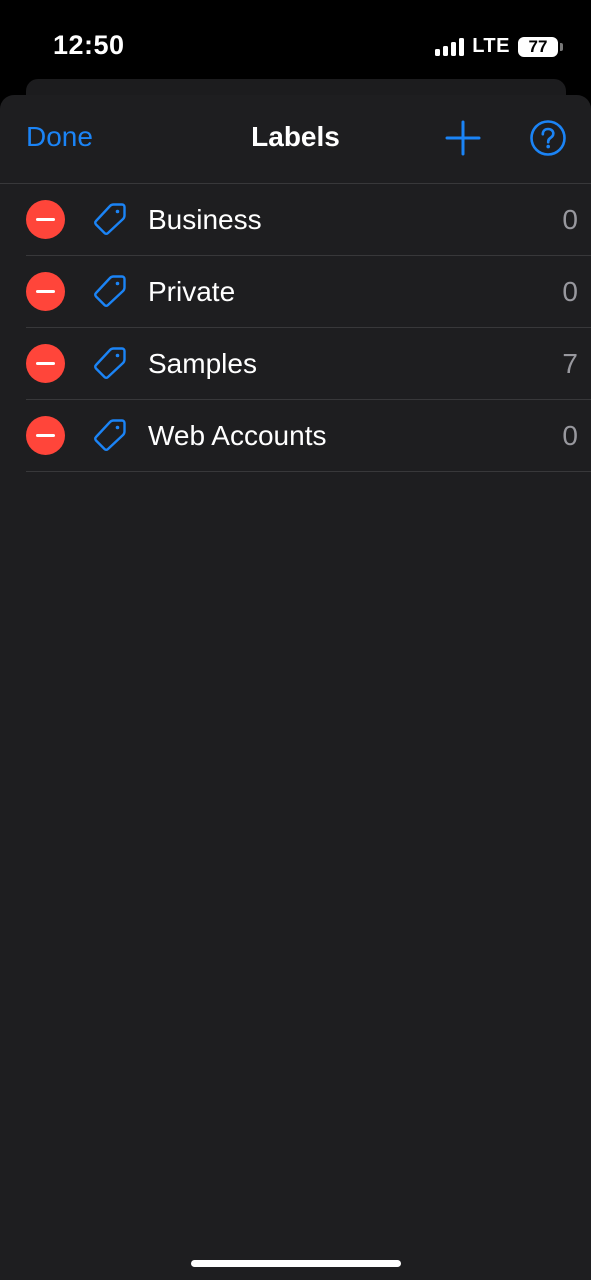 Image resolution: width=591 pixels, height=1280 pixels. I want to click on page-title: Labels, so click(295, 136).